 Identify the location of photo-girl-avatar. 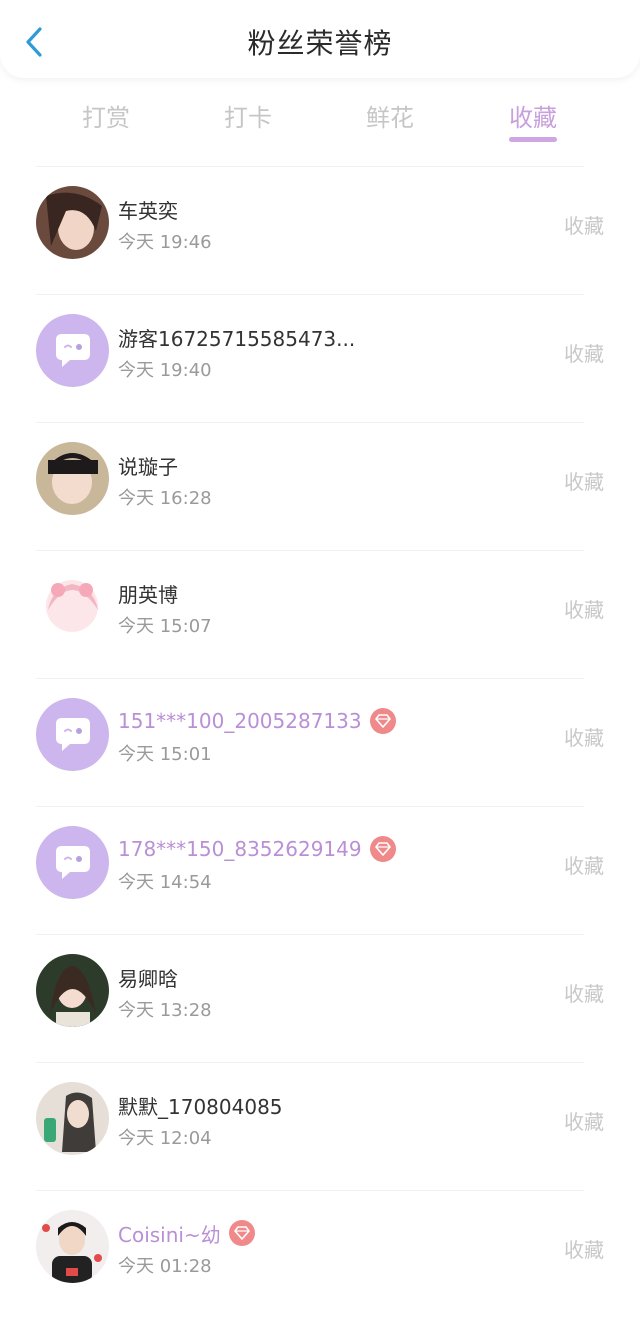
(72, 222).